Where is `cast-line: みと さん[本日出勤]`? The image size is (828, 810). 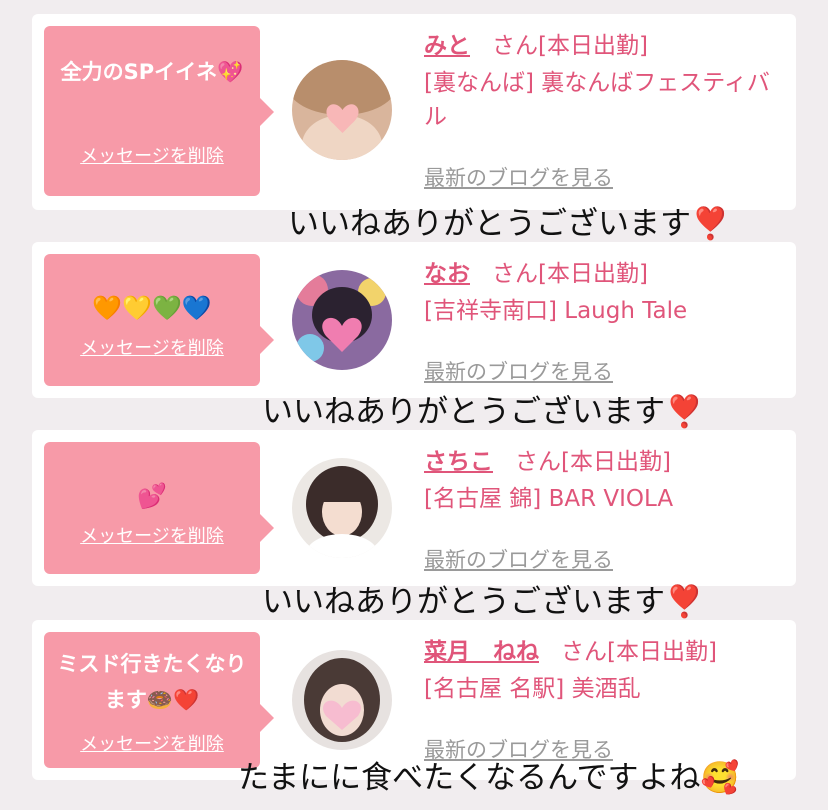 cast-line: みと さん[本日出勤] is located at coordinates (599, 46).